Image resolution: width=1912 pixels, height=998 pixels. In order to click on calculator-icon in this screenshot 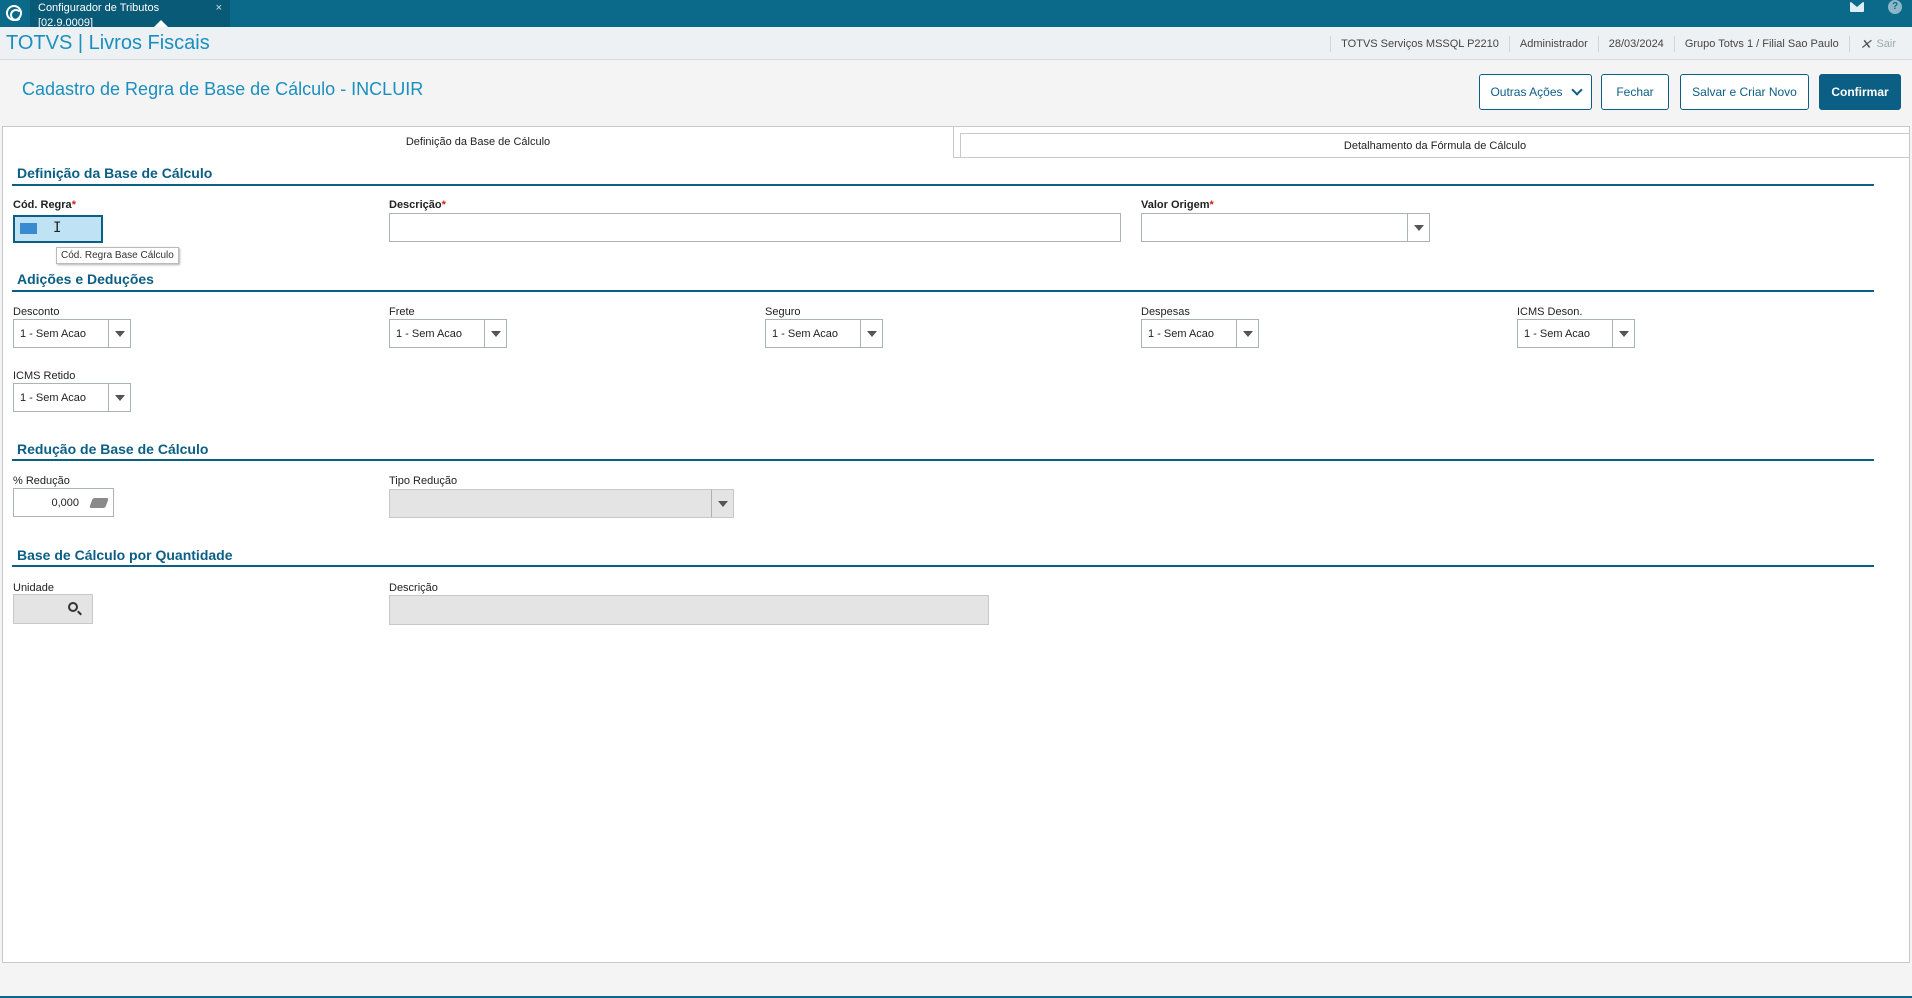, I will do `click(99, 503)`.